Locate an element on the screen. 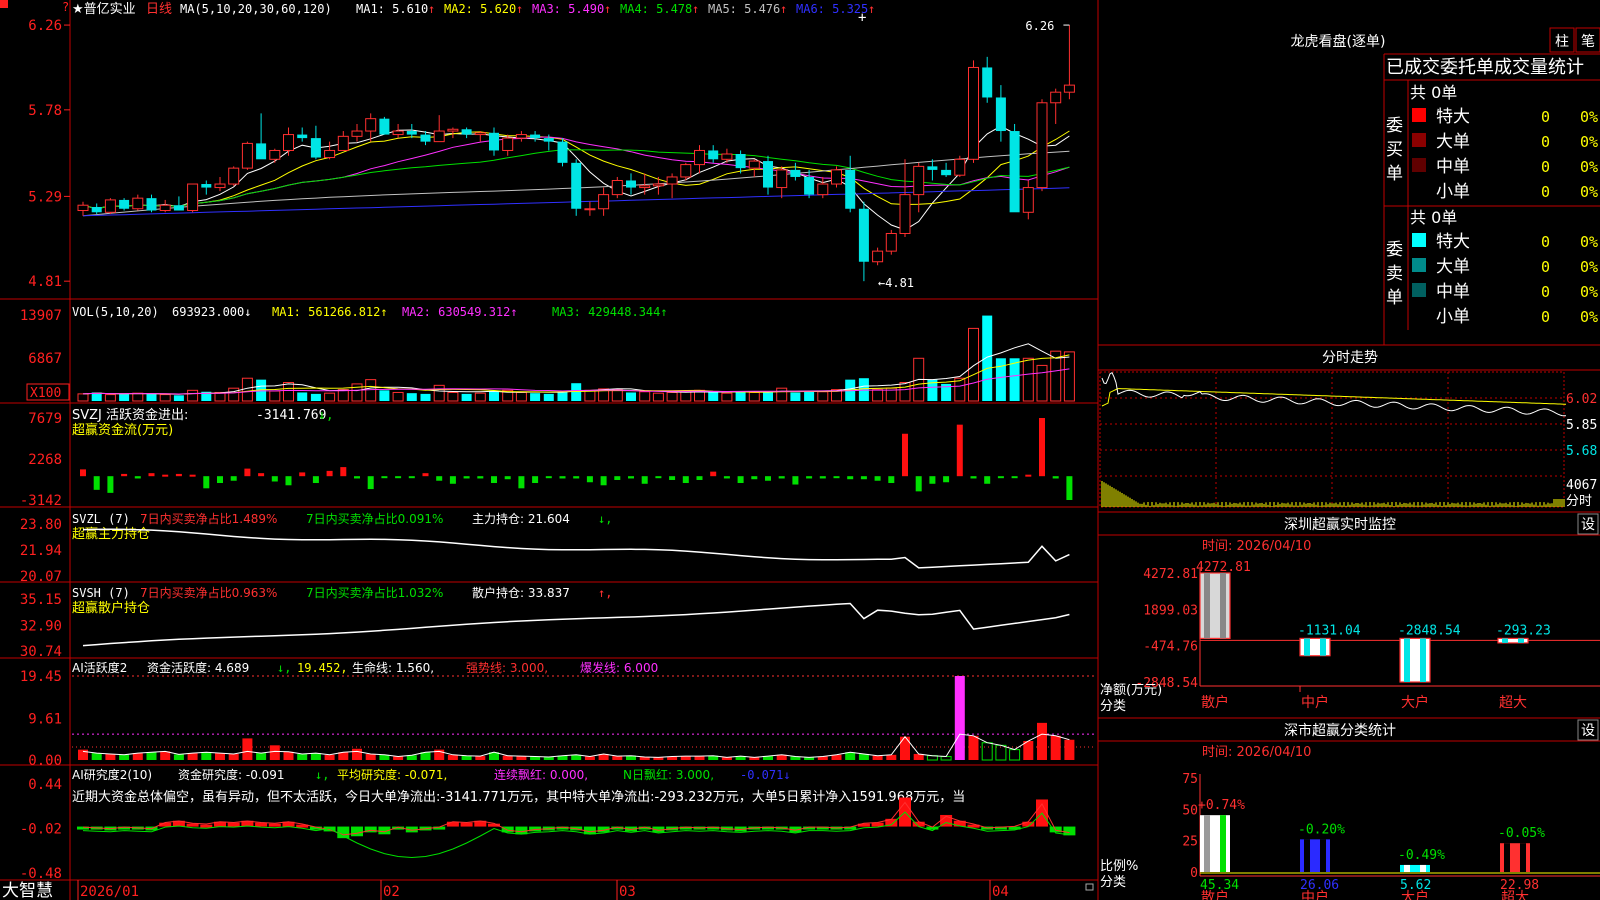 Image resolution: width=1600 pixels, height=900 pixels. buy-side-char: 买 is located at coordinates (1394, 150).